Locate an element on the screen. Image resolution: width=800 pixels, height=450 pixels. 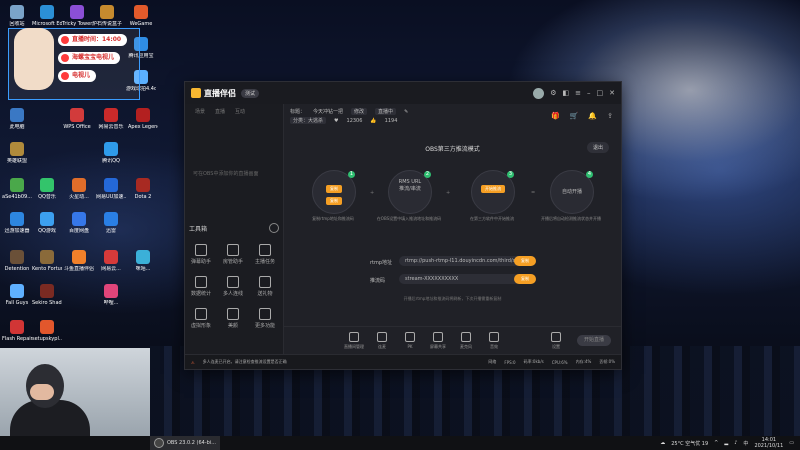
bottom-tool-mic-link: 连麦 is located at coordinates (382, 341).